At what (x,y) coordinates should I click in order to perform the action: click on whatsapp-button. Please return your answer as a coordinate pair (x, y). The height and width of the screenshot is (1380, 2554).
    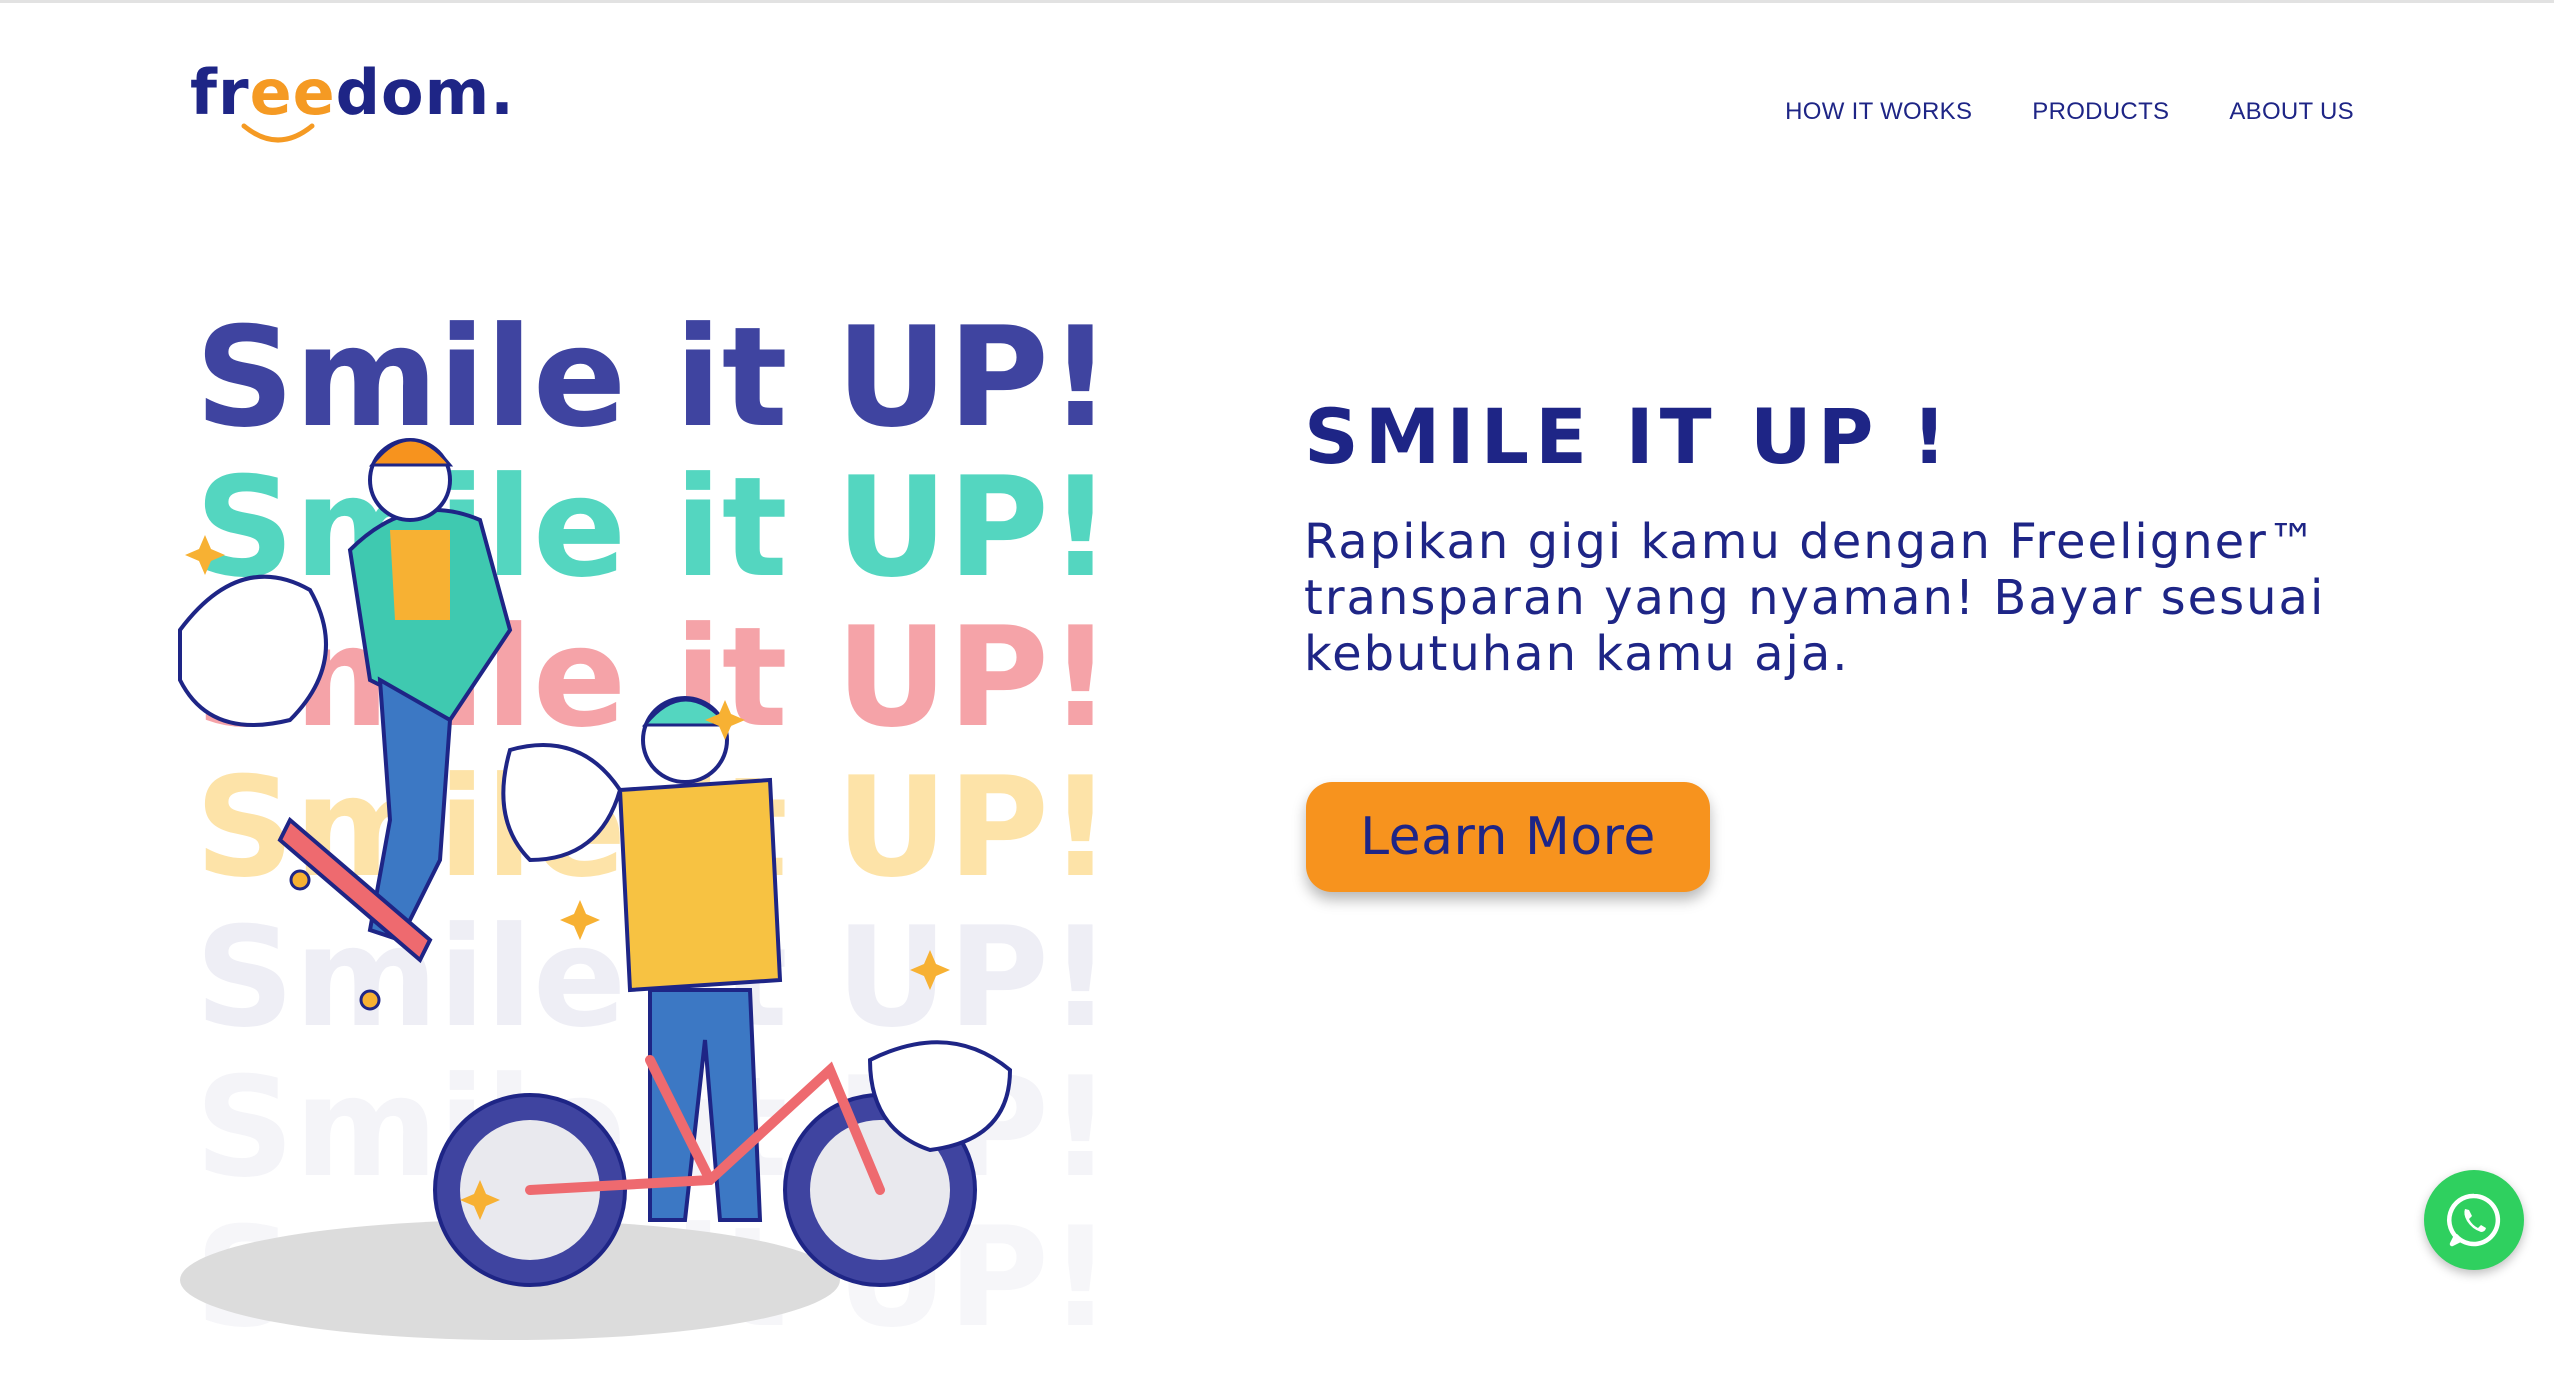
    Looking at the image, I should click on (2474, 1220).